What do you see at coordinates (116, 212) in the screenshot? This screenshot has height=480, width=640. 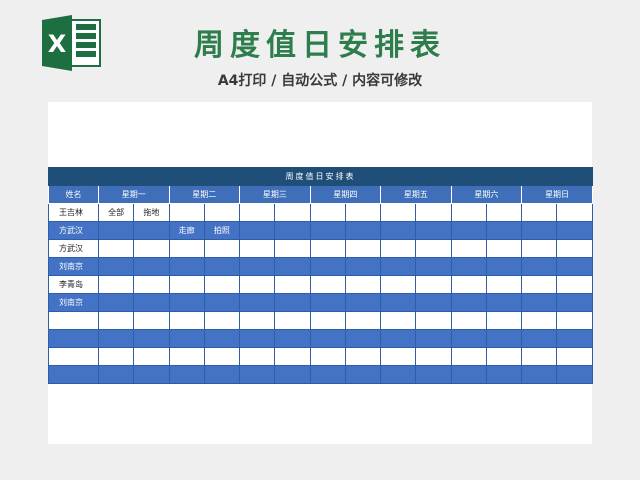 I see `duty-cell: 全部` at bounding box center [116, 212].